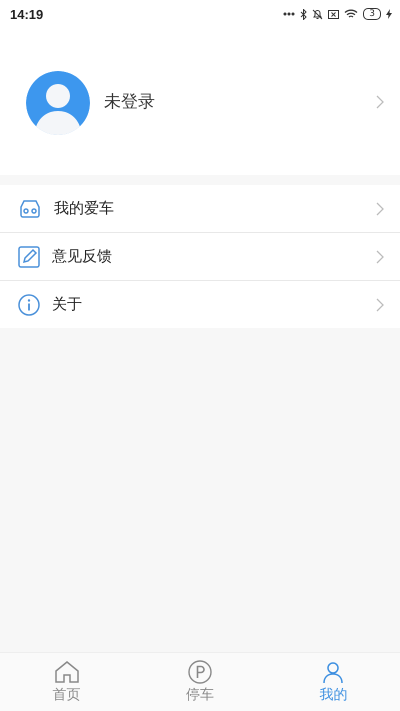  Describe the element at coordinates (389, 14) in the screenshot. I see `charging-icon` at that location.